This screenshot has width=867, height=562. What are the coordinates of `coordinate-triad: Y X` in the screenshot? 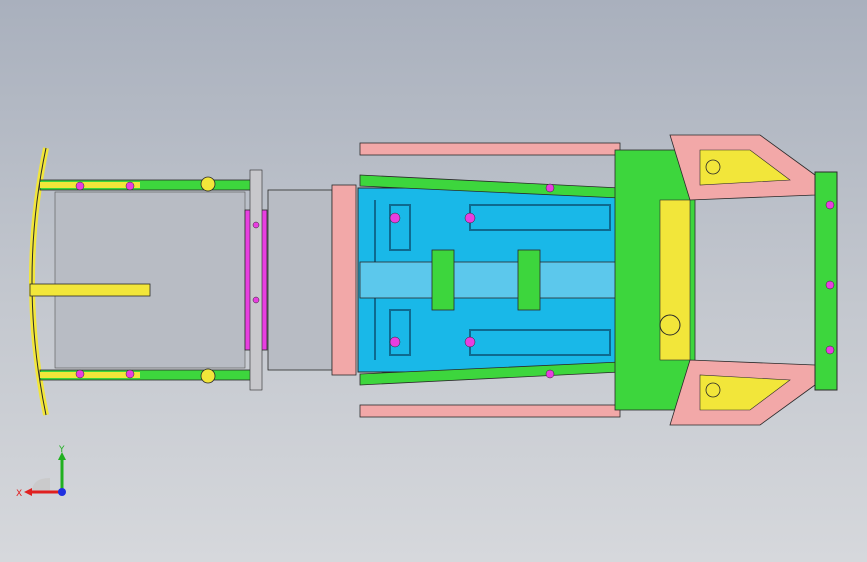 It's located at (41, 472).